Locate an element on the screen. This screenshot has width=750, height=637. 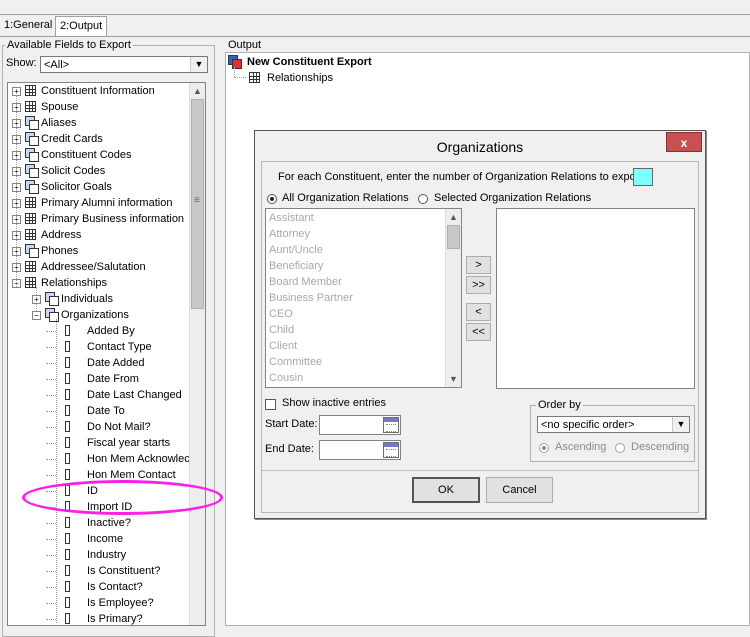
tree-node-label: Aliases is located at coordinates (59, 123).